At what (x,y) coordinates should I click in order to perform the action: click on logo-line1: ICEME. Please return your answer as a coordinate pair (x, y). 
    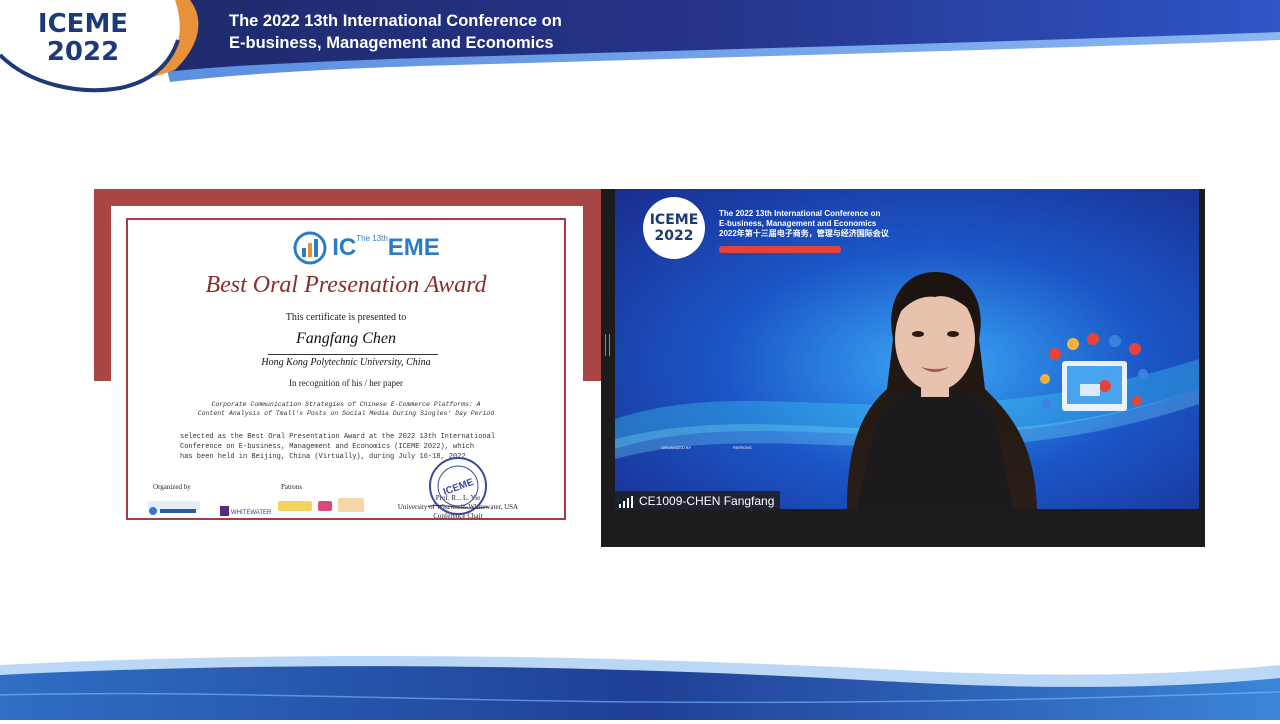
    Looking at the image, I should click on (83, 24).